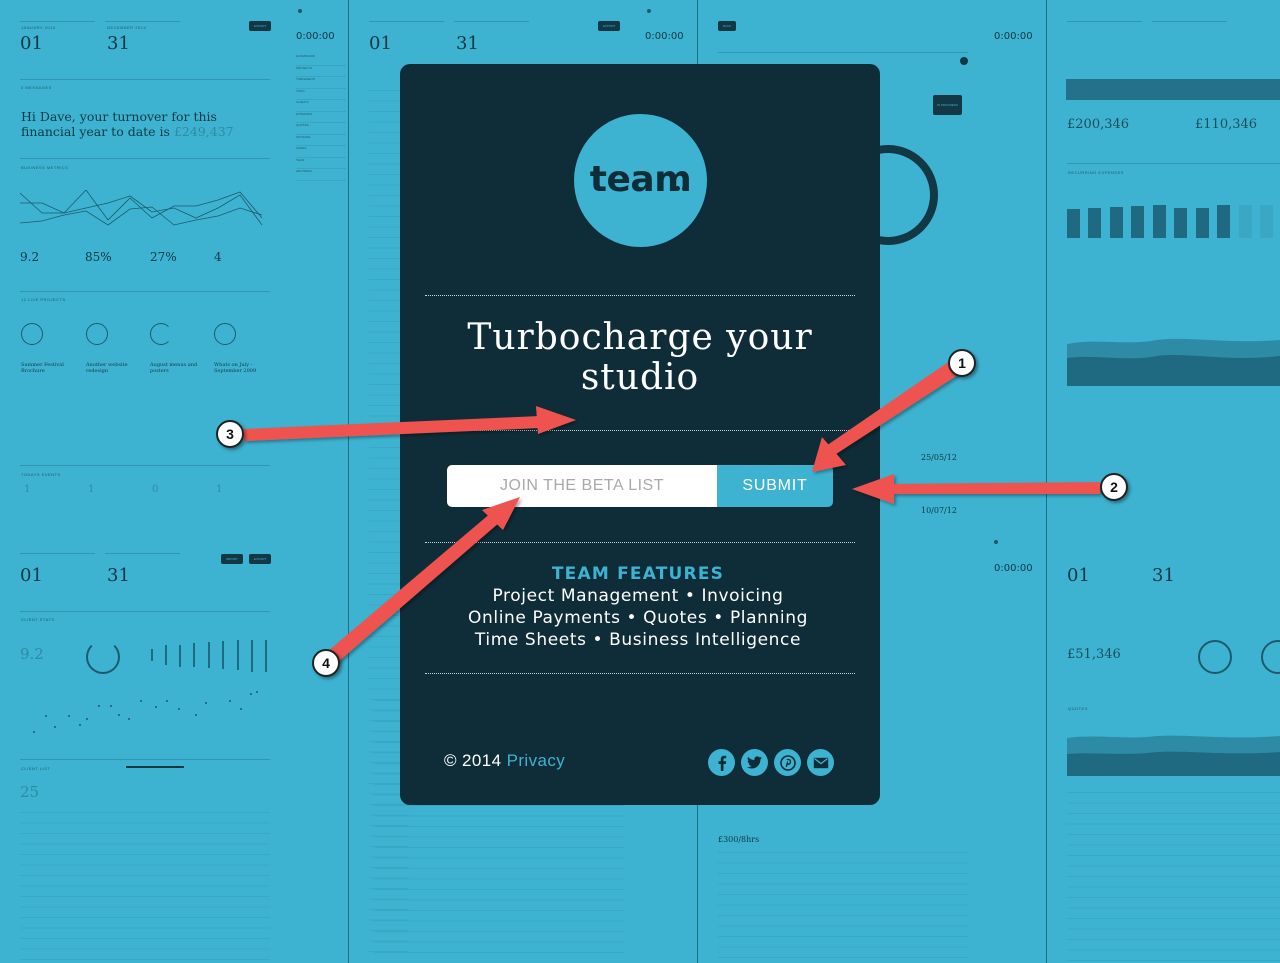  What do you see at coordinates (1270, 657) in the screenshot?
I see `quotes-ring` at bounding box center [1270, 657].